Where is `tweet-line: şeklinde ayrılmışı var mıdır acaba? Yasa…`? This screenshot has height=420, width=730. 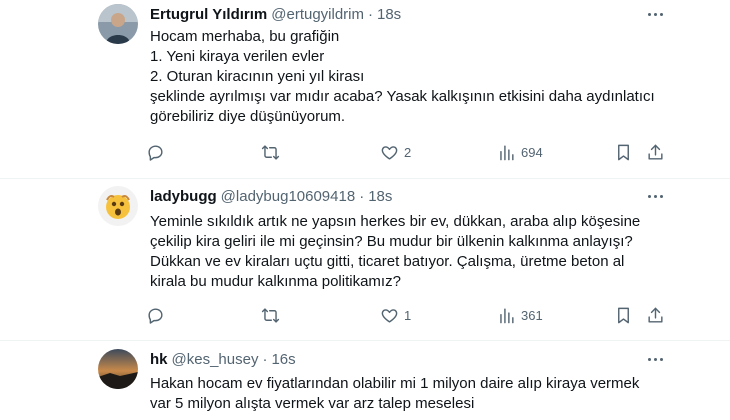
tweet-line: şeklinde ayrılmışı var mıdır acaba? Yasa… is located at coordinates (402, 96).